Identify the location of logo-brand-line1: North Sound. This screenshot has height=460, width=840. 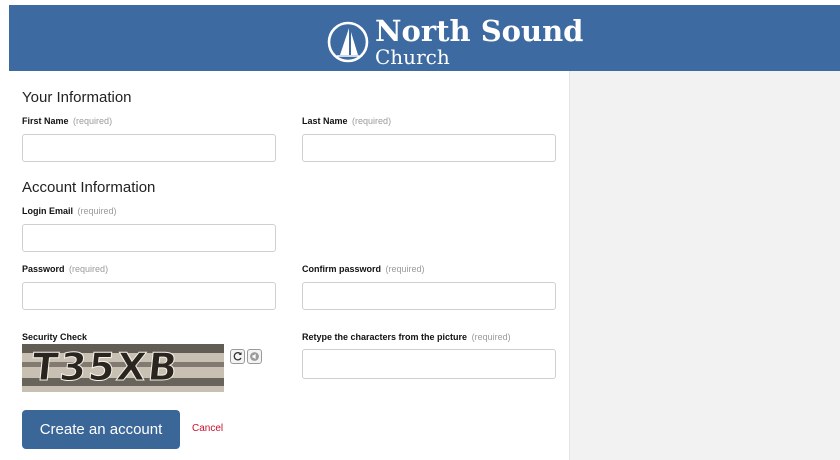
(479, 31).